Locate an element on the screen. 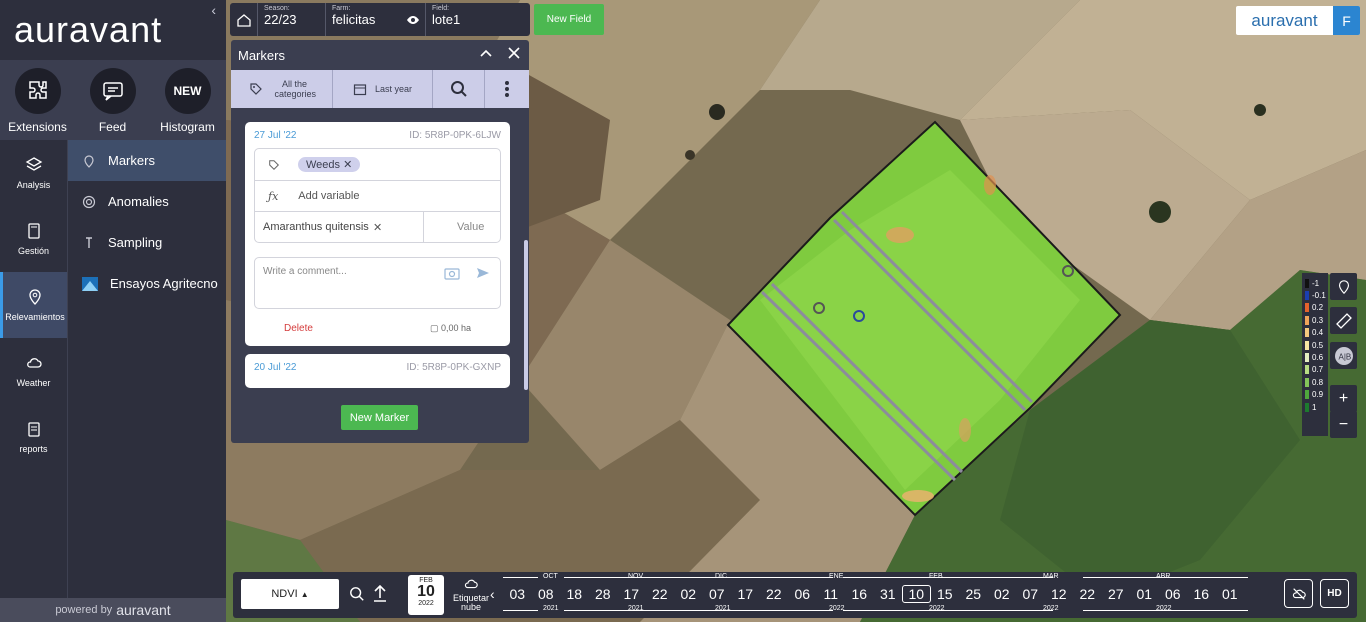  marker-card: 20 Jul '22 ID: 5R8P-0PK-GXNP is located at coordinates (377, 371).